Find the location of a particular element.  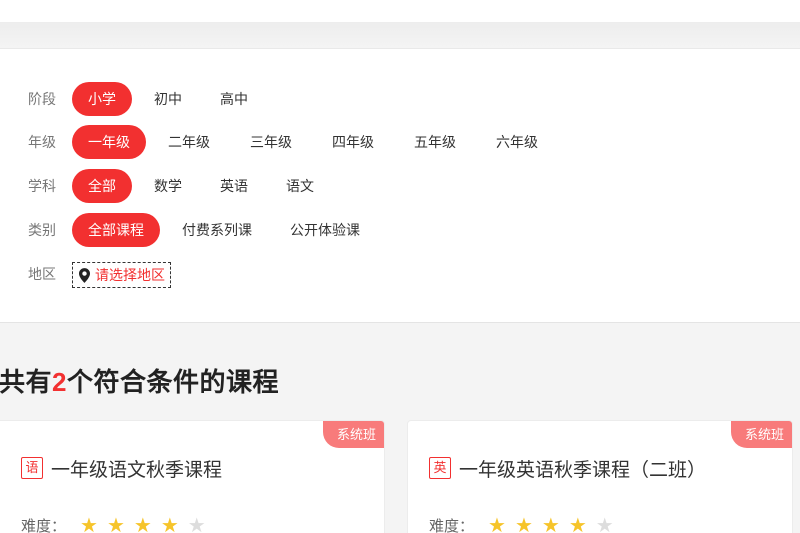

filter-label-grade: 年级 is located at coordinates (42, 142).